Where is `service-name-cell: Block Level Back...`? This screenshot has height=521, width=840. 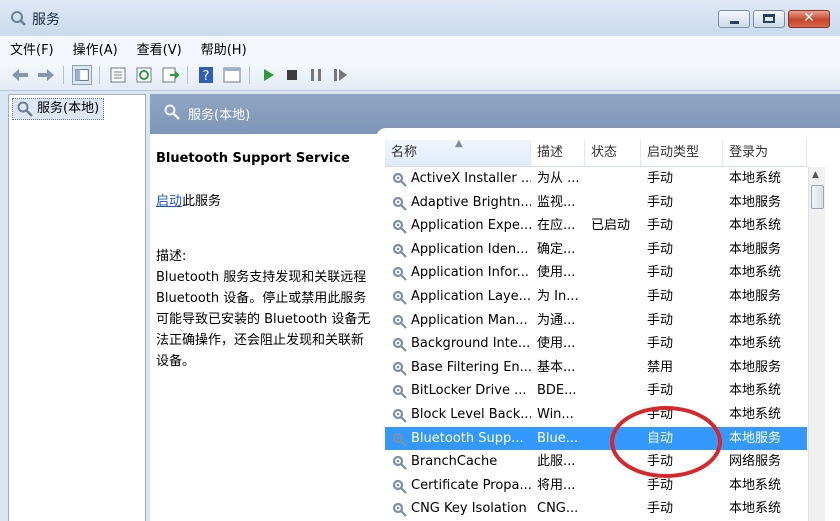 service-name-cell: Block Level Back... is located at coordinates (458, 415).